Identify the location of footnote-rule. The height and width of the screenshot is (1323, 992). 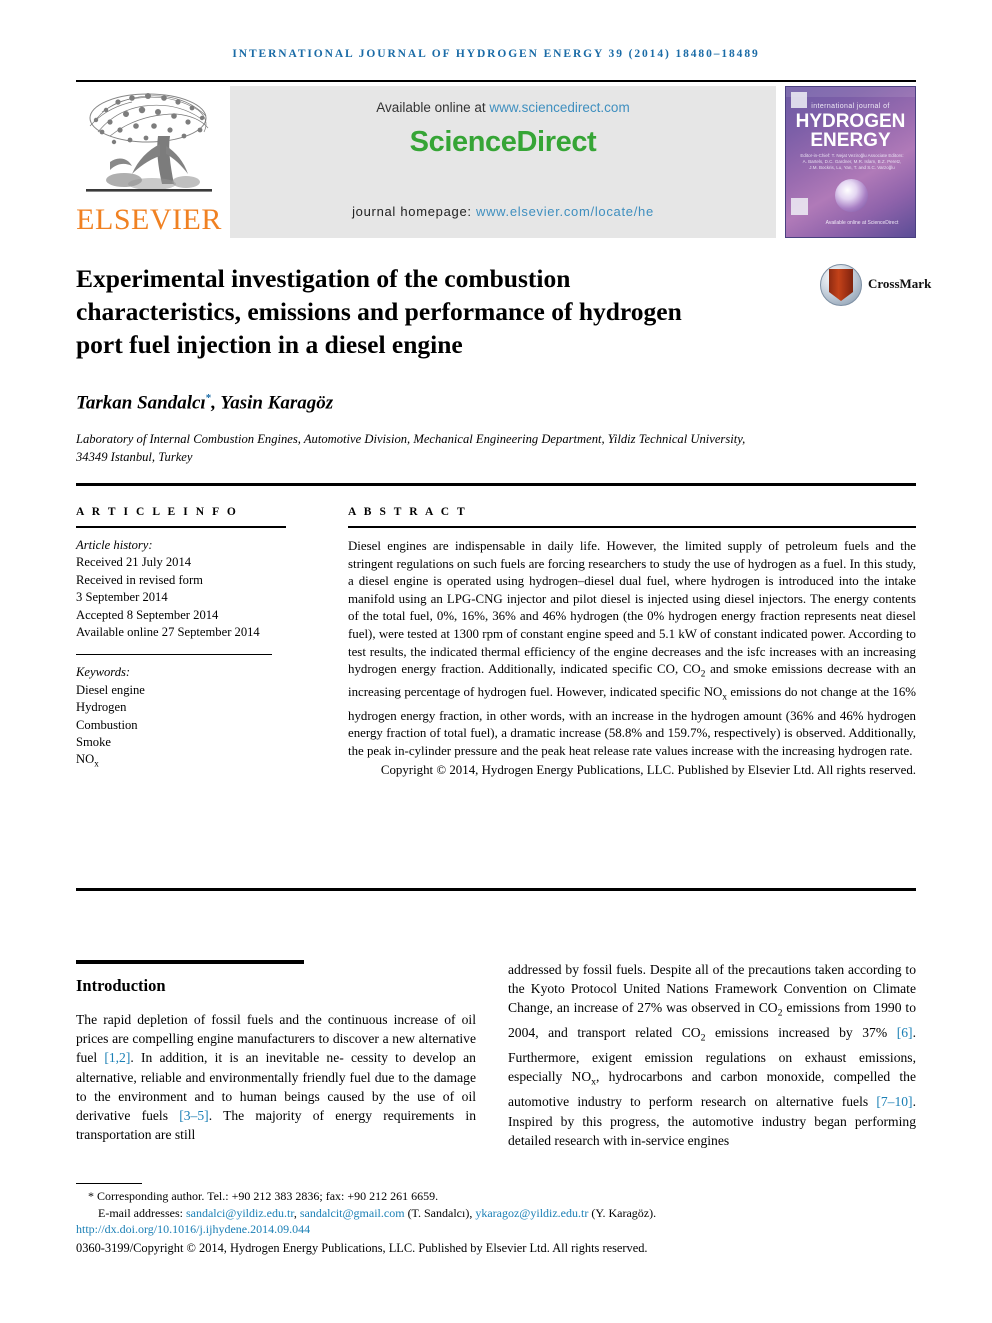
(109, 1183).